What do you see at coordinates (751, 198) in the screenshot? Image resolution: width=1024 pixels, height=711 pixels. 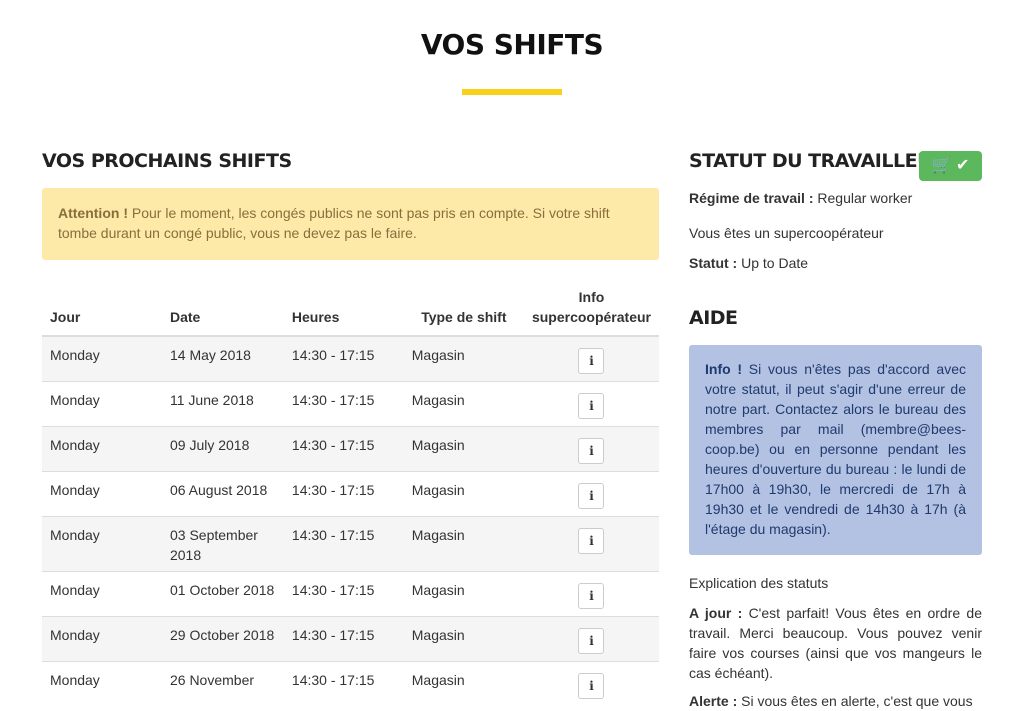 I see `regime-label: Régime de travail :` at bounding box center [751, 198].